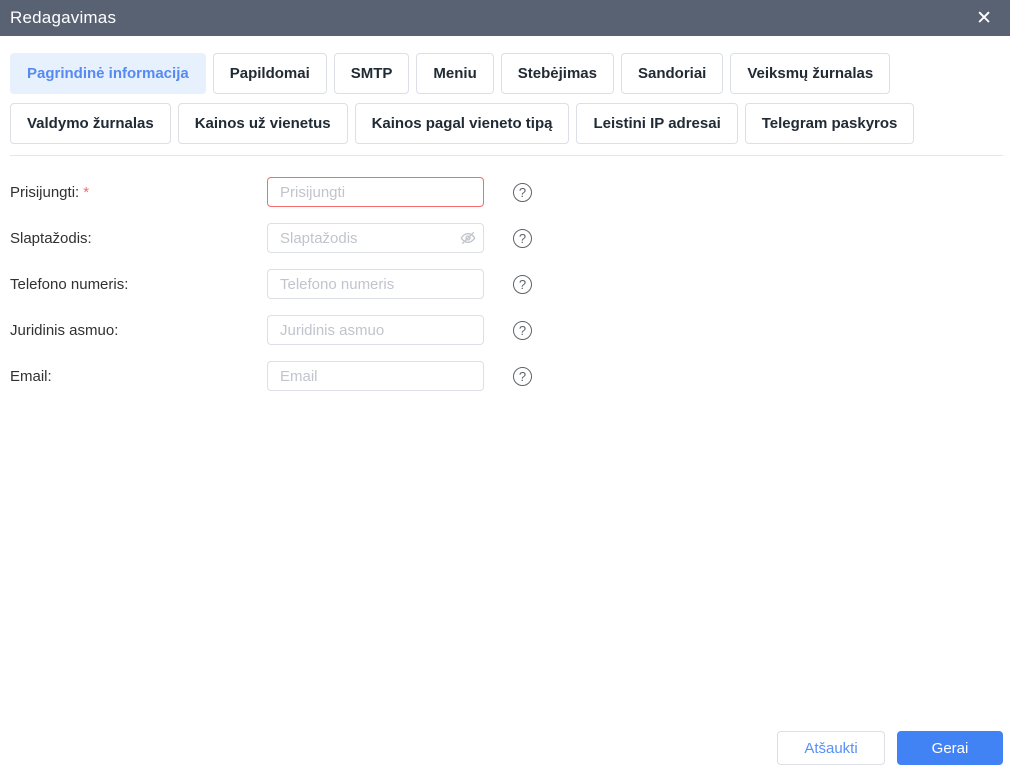 The image size is (1010, 770). I want to click on tab-stebejimas: Stebėjimas, so click(557, 73).